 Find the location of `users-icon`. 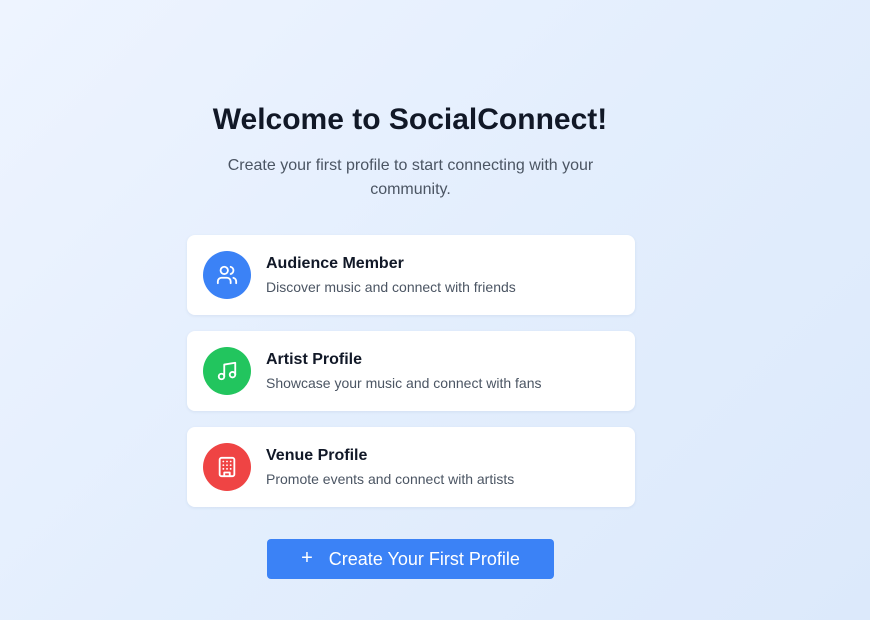

users-icon is located at coordinates (227, 275).